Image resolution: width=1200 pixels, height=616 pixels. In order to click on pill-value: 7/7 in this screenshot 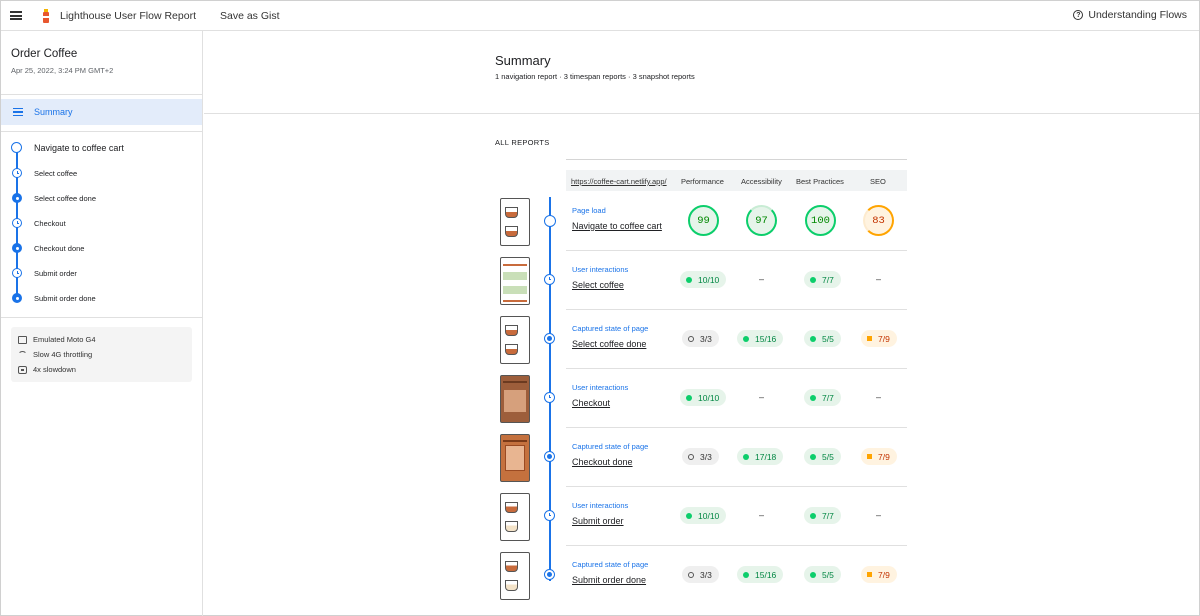, I will do `click(828, 515)`.